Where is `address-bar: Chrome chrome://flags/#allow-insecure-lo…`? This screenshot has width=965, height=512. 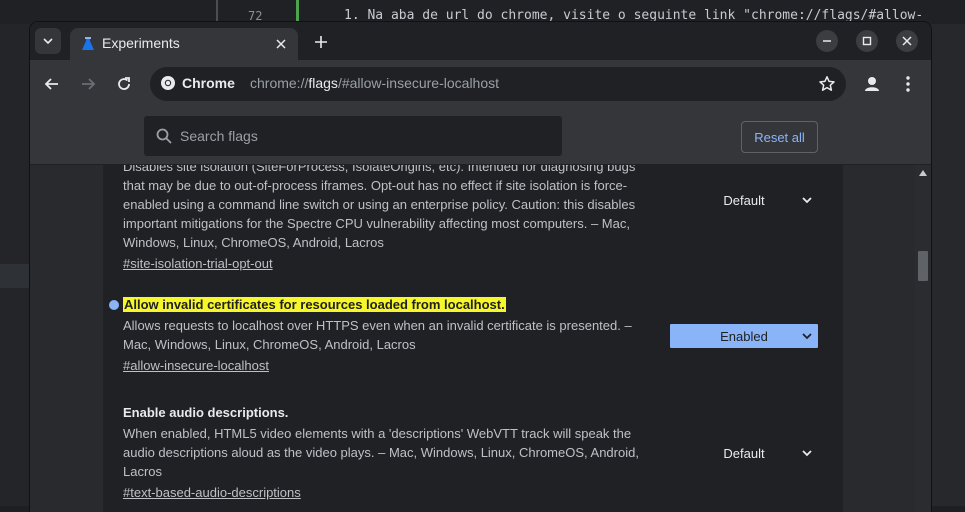
address-bar: Chrome chrome://flags/#allow-insecure-lo… is located at coordinates (498, 84).